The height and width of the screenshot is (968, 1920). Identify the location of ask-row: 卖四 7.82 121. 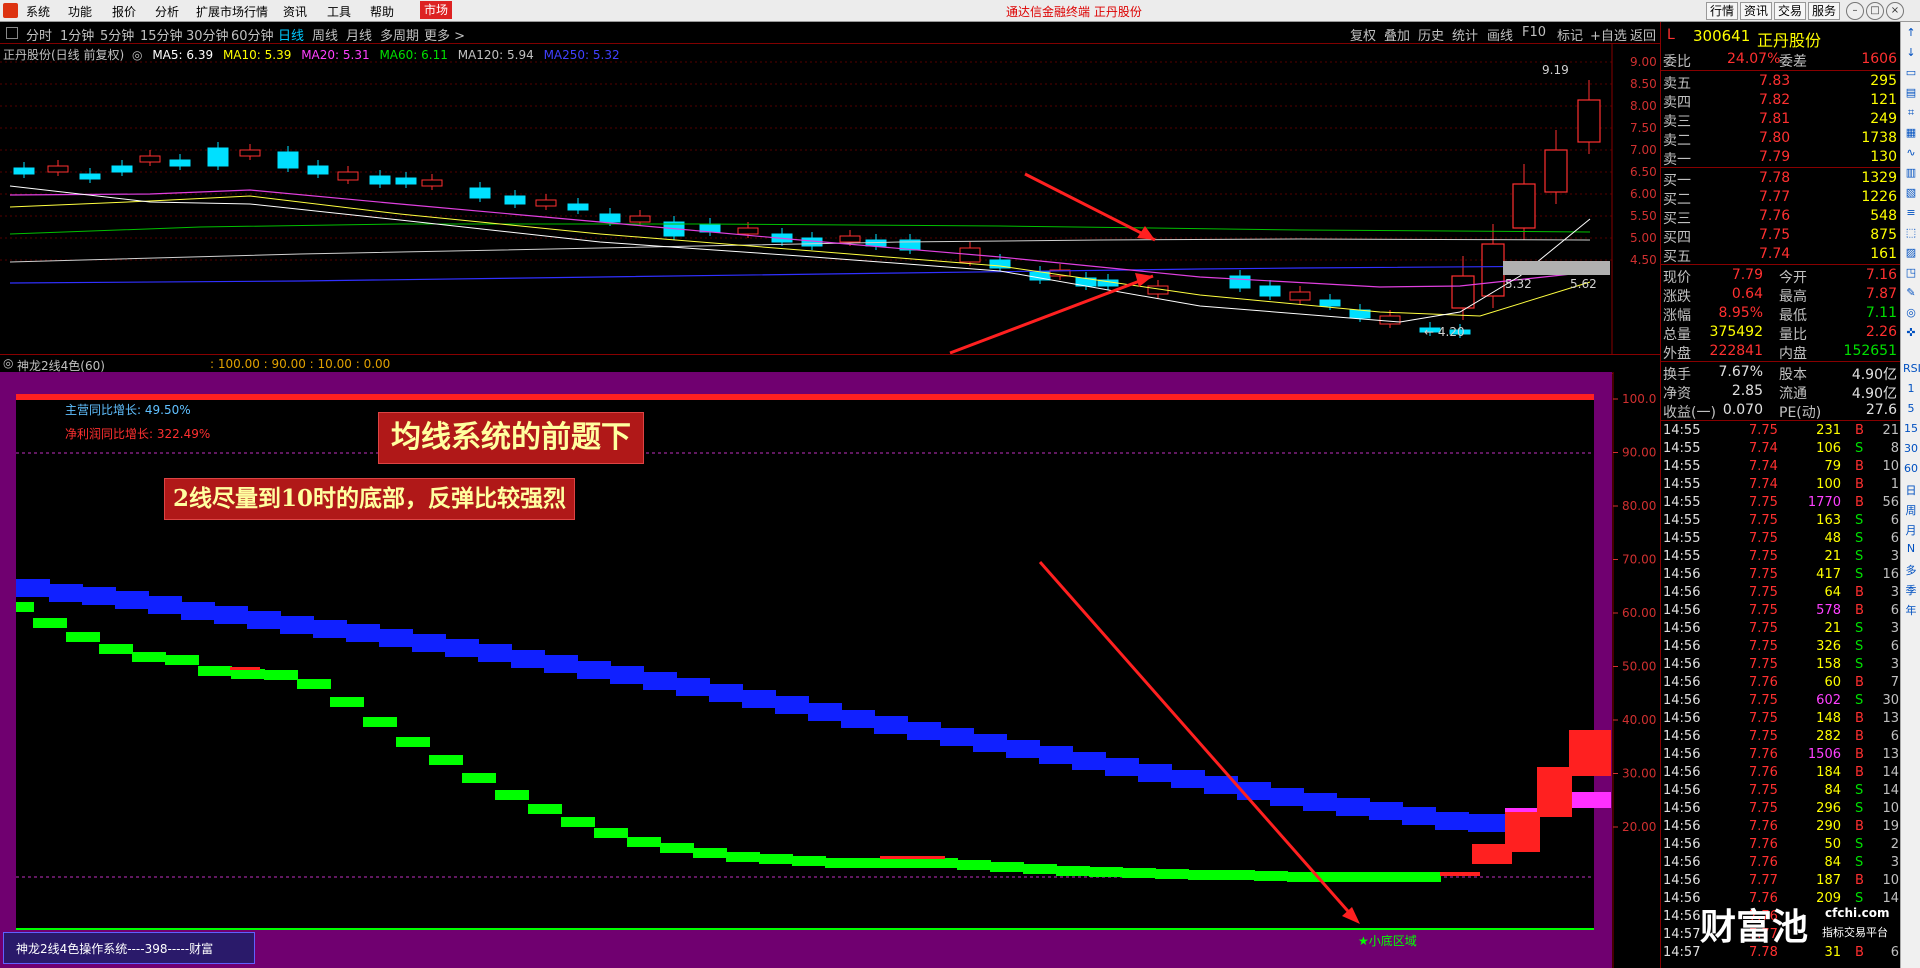
(1781, 101).